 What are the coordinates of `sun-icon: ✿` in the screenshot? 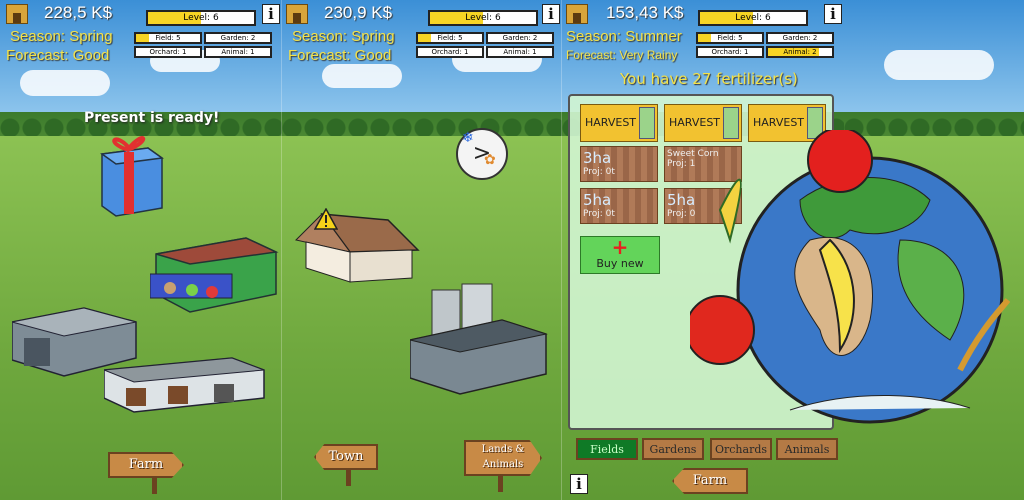 It's located at (490, 160).